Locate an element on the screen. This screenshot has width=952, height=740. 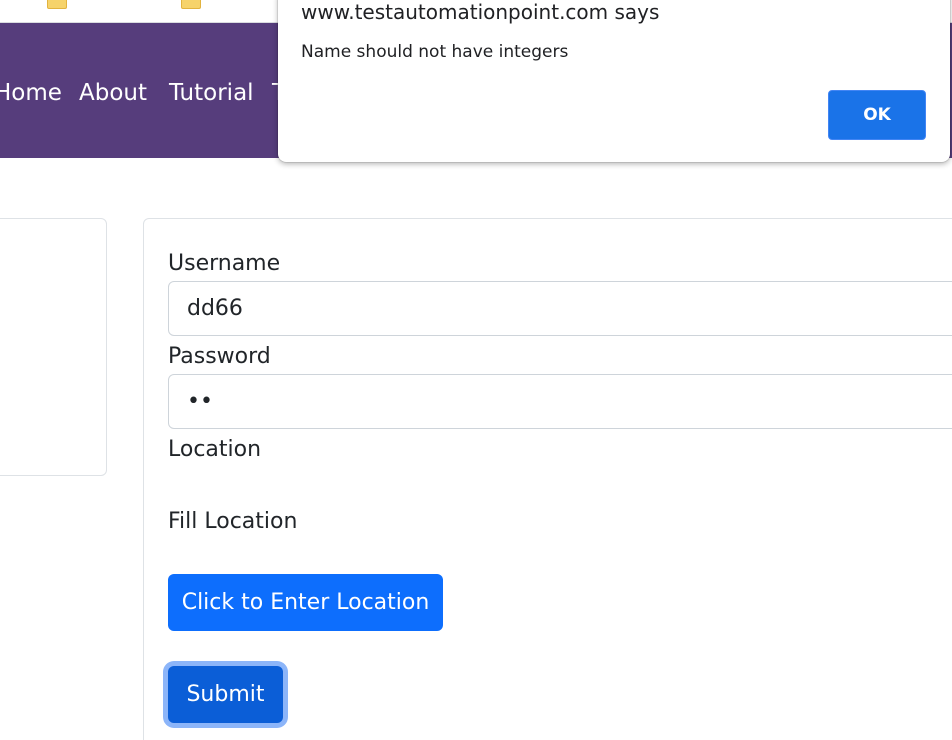
dialog-message: Name should not have integers is located at coordinates (435, 52).